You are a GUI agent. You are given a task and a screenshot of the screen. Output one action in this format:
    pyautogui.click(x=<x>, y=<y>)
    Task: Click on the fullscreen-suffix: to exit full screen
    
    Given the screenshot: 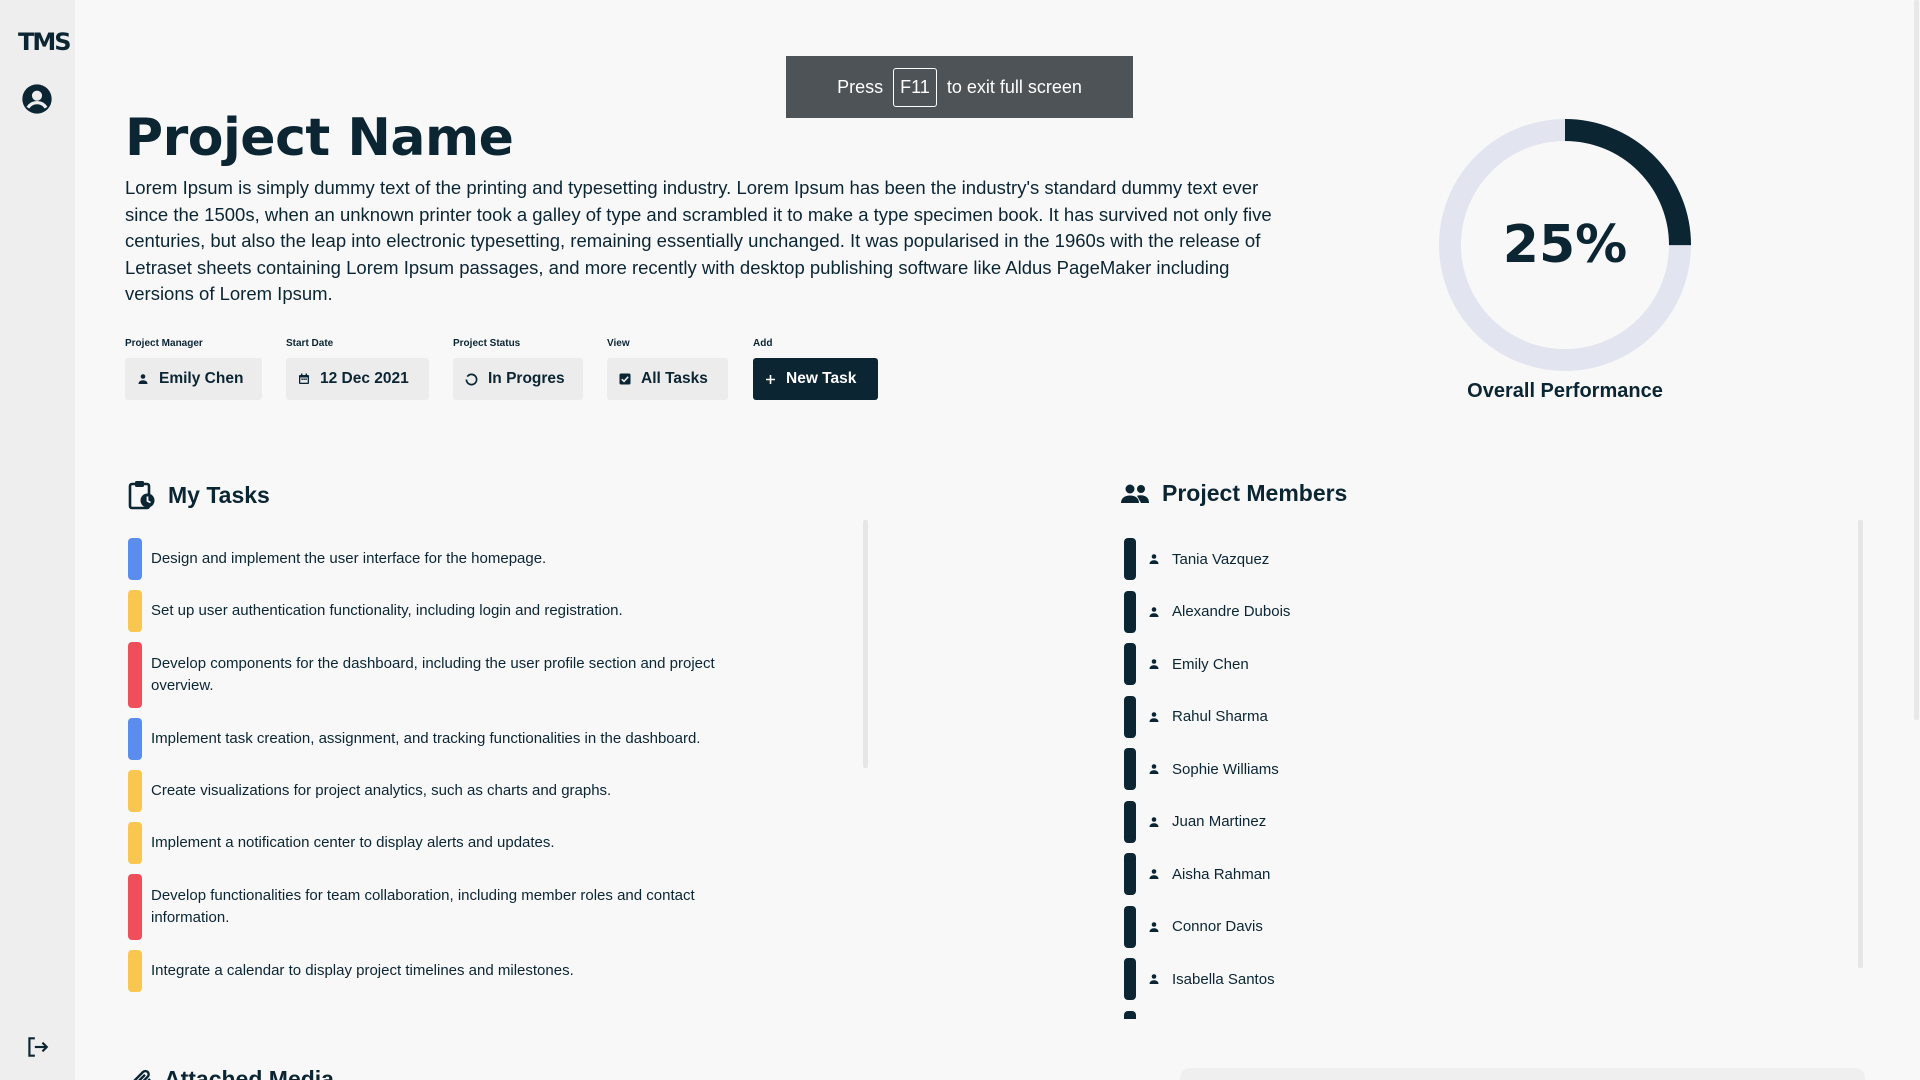 What is the action you would take?
    pyautogui.click(x=1014, y=86)
    